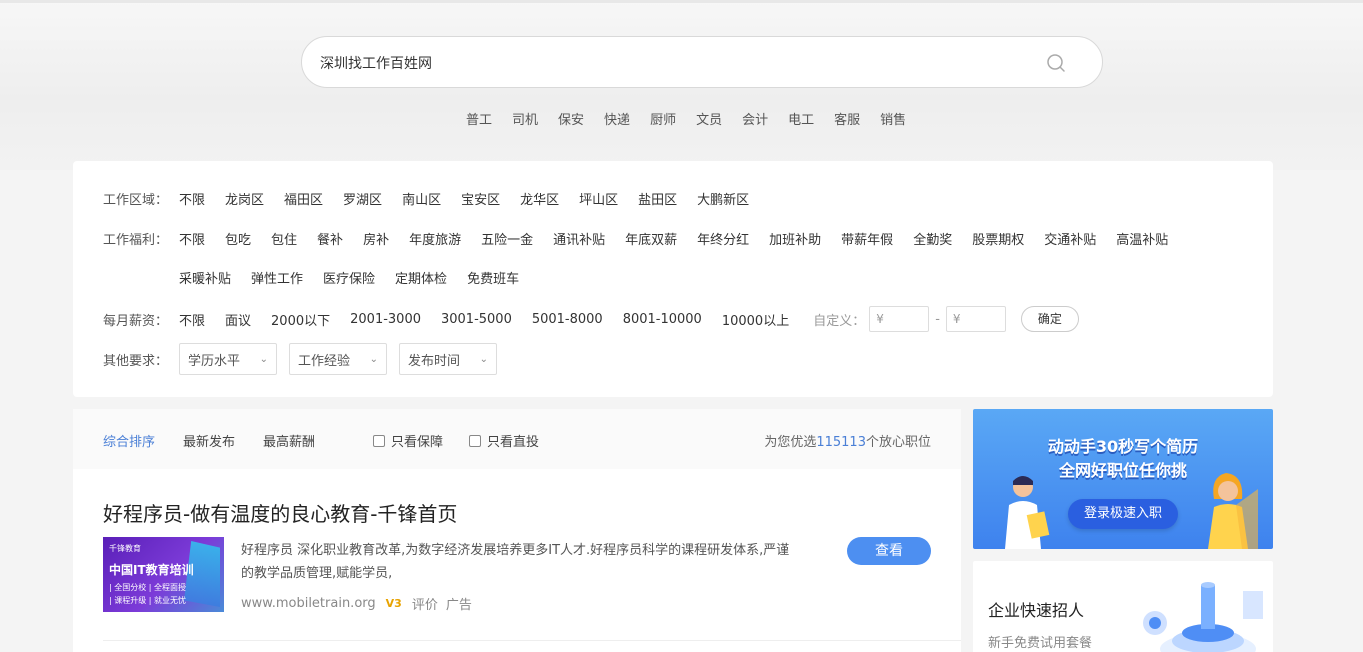 The width and height of the screenshot is (1363, 652). I want to click on server-platform-icon, so click(1203, 617).